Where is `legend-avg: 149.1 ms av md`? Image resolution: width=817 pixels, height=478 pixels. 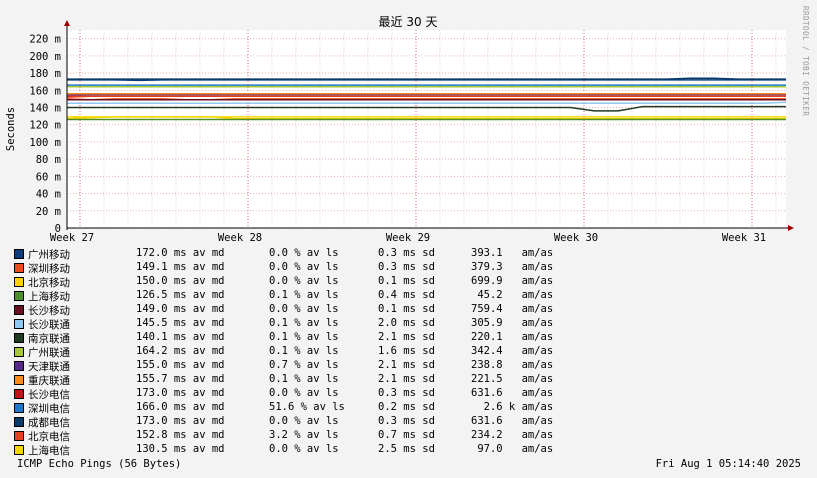 legend-avg: 149.1 ms av md is located at coordinates (180, 267).